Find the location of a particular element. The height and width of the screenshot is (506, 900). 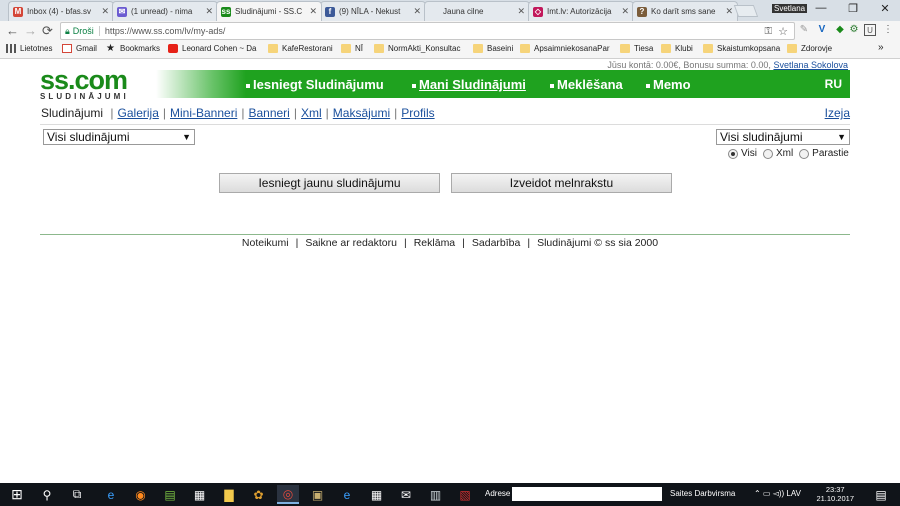

bookmark-label: Lietotnes is located at coordinates (36, 48).